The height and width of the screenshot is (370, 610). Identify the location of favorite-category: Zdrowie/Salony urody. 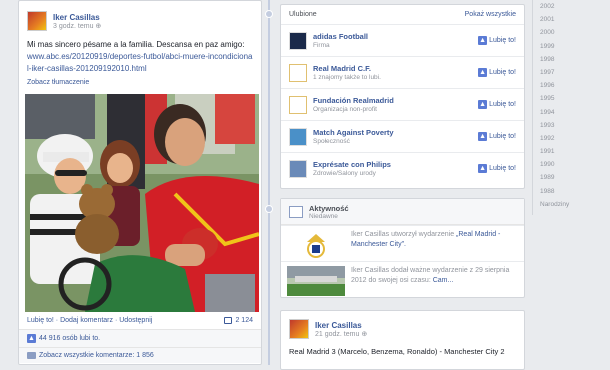
(344, 173).